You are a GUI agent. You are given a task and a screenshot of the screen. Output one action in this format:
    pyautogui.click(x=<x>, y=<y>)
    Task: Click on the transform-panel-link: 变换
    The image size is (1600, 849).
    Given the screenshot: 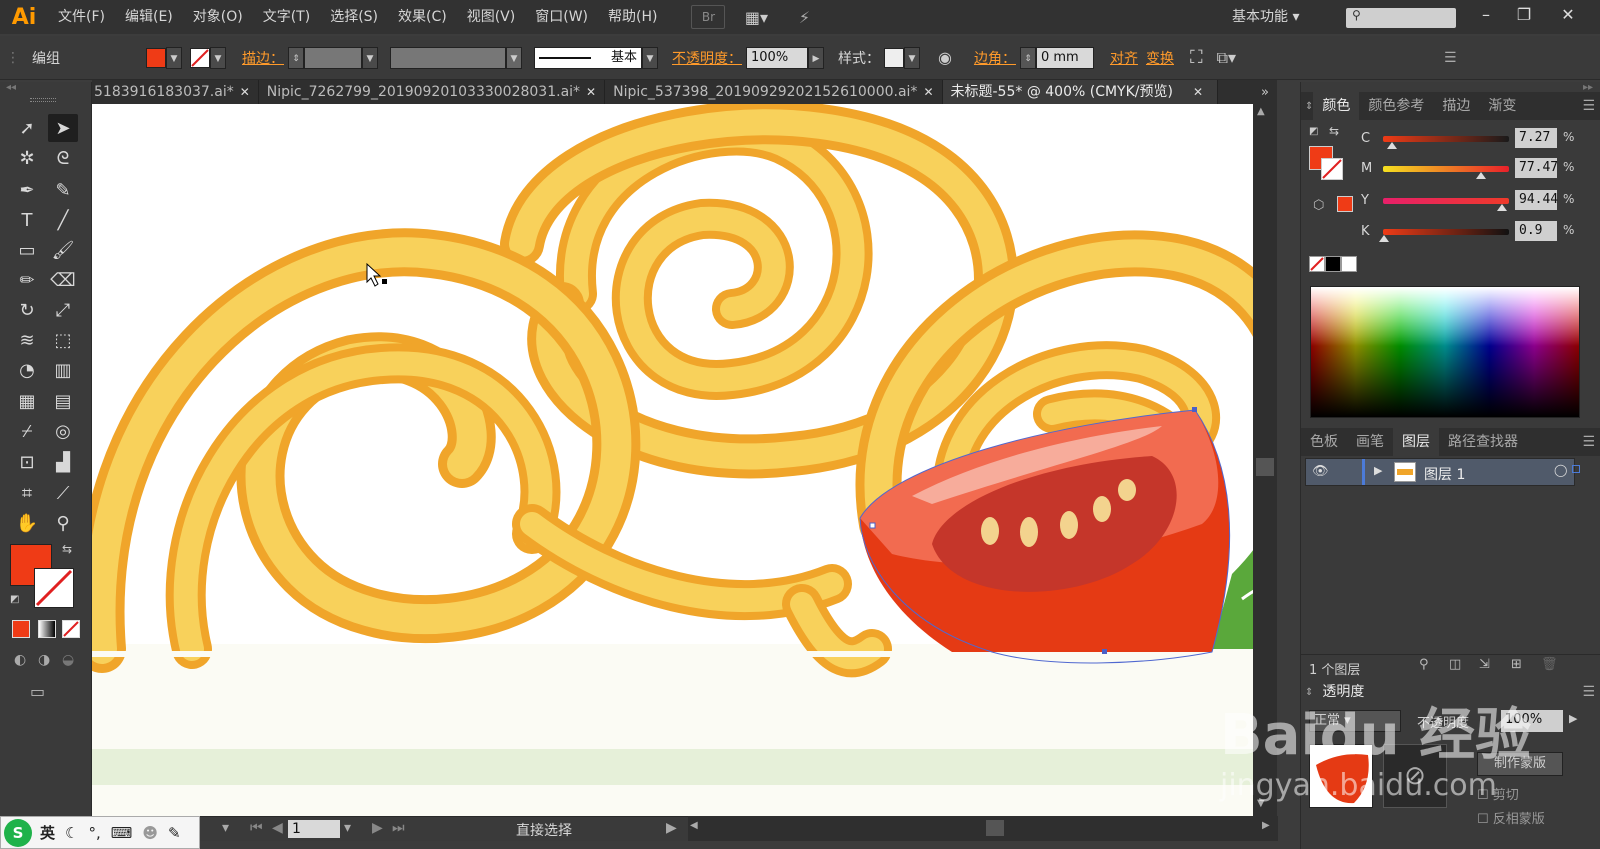 What is the action you would take?
    pyautogui.click(x=1160, y=58)
    